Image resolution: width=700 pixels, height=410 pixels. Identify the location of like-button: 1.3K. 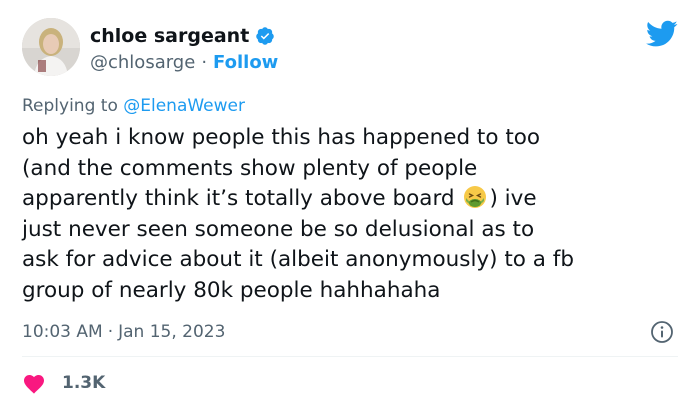
(63, 383).